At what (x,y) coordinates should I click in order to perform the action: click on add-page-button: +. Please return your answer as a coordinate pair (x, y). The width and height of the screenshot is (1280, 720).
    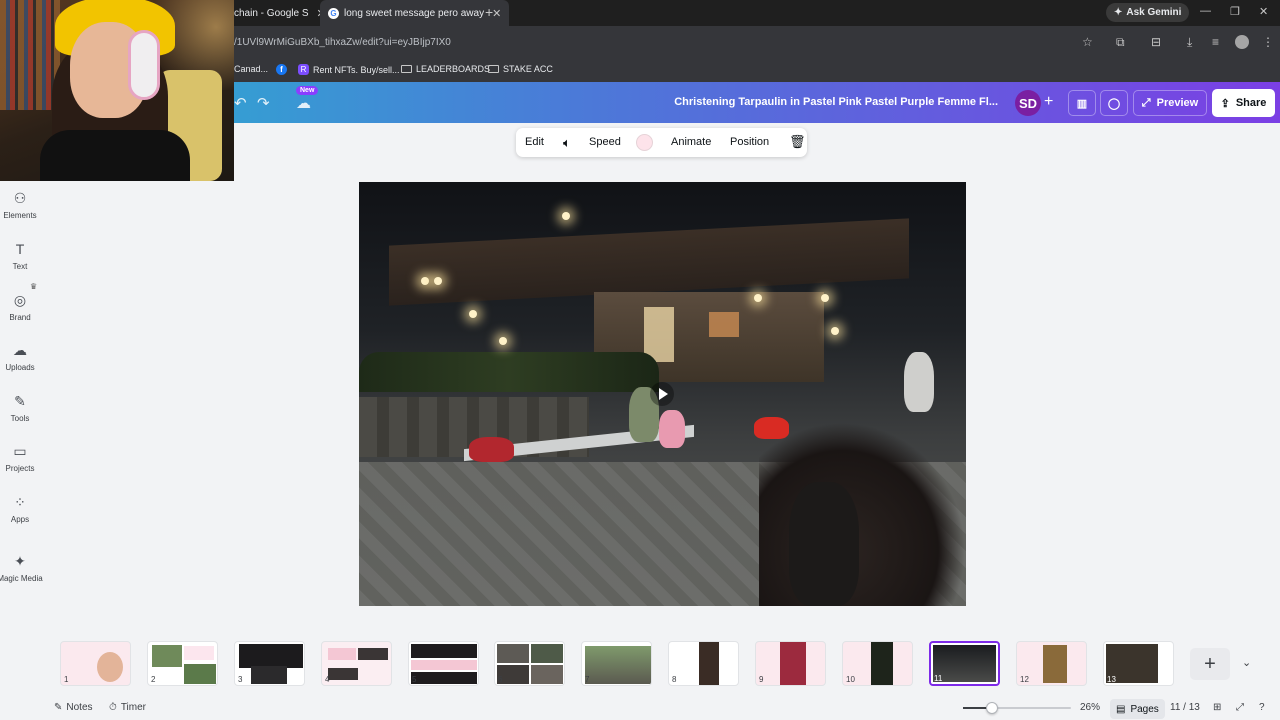
    Looking at the image, I should click on (1210, 664).